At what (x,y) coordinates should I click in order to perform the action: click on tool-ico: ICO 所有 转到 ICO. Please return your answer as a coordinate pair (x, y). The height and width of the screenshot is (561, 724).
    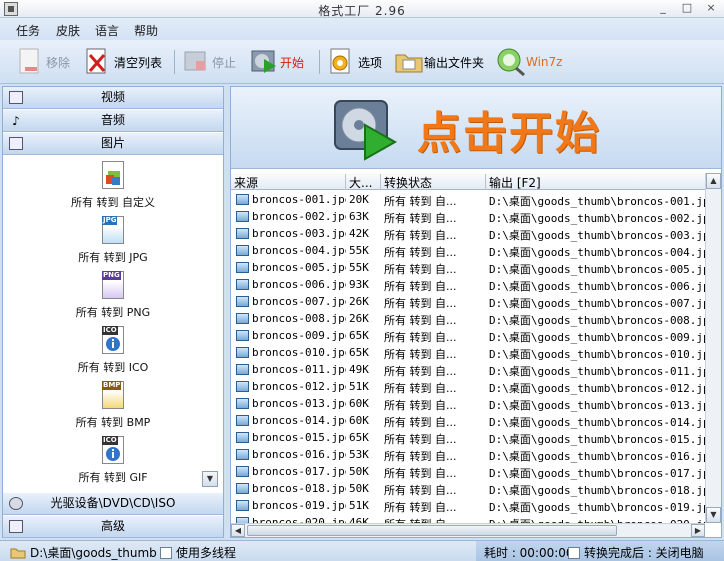
    Looking at the image, I should click on (113, 350).